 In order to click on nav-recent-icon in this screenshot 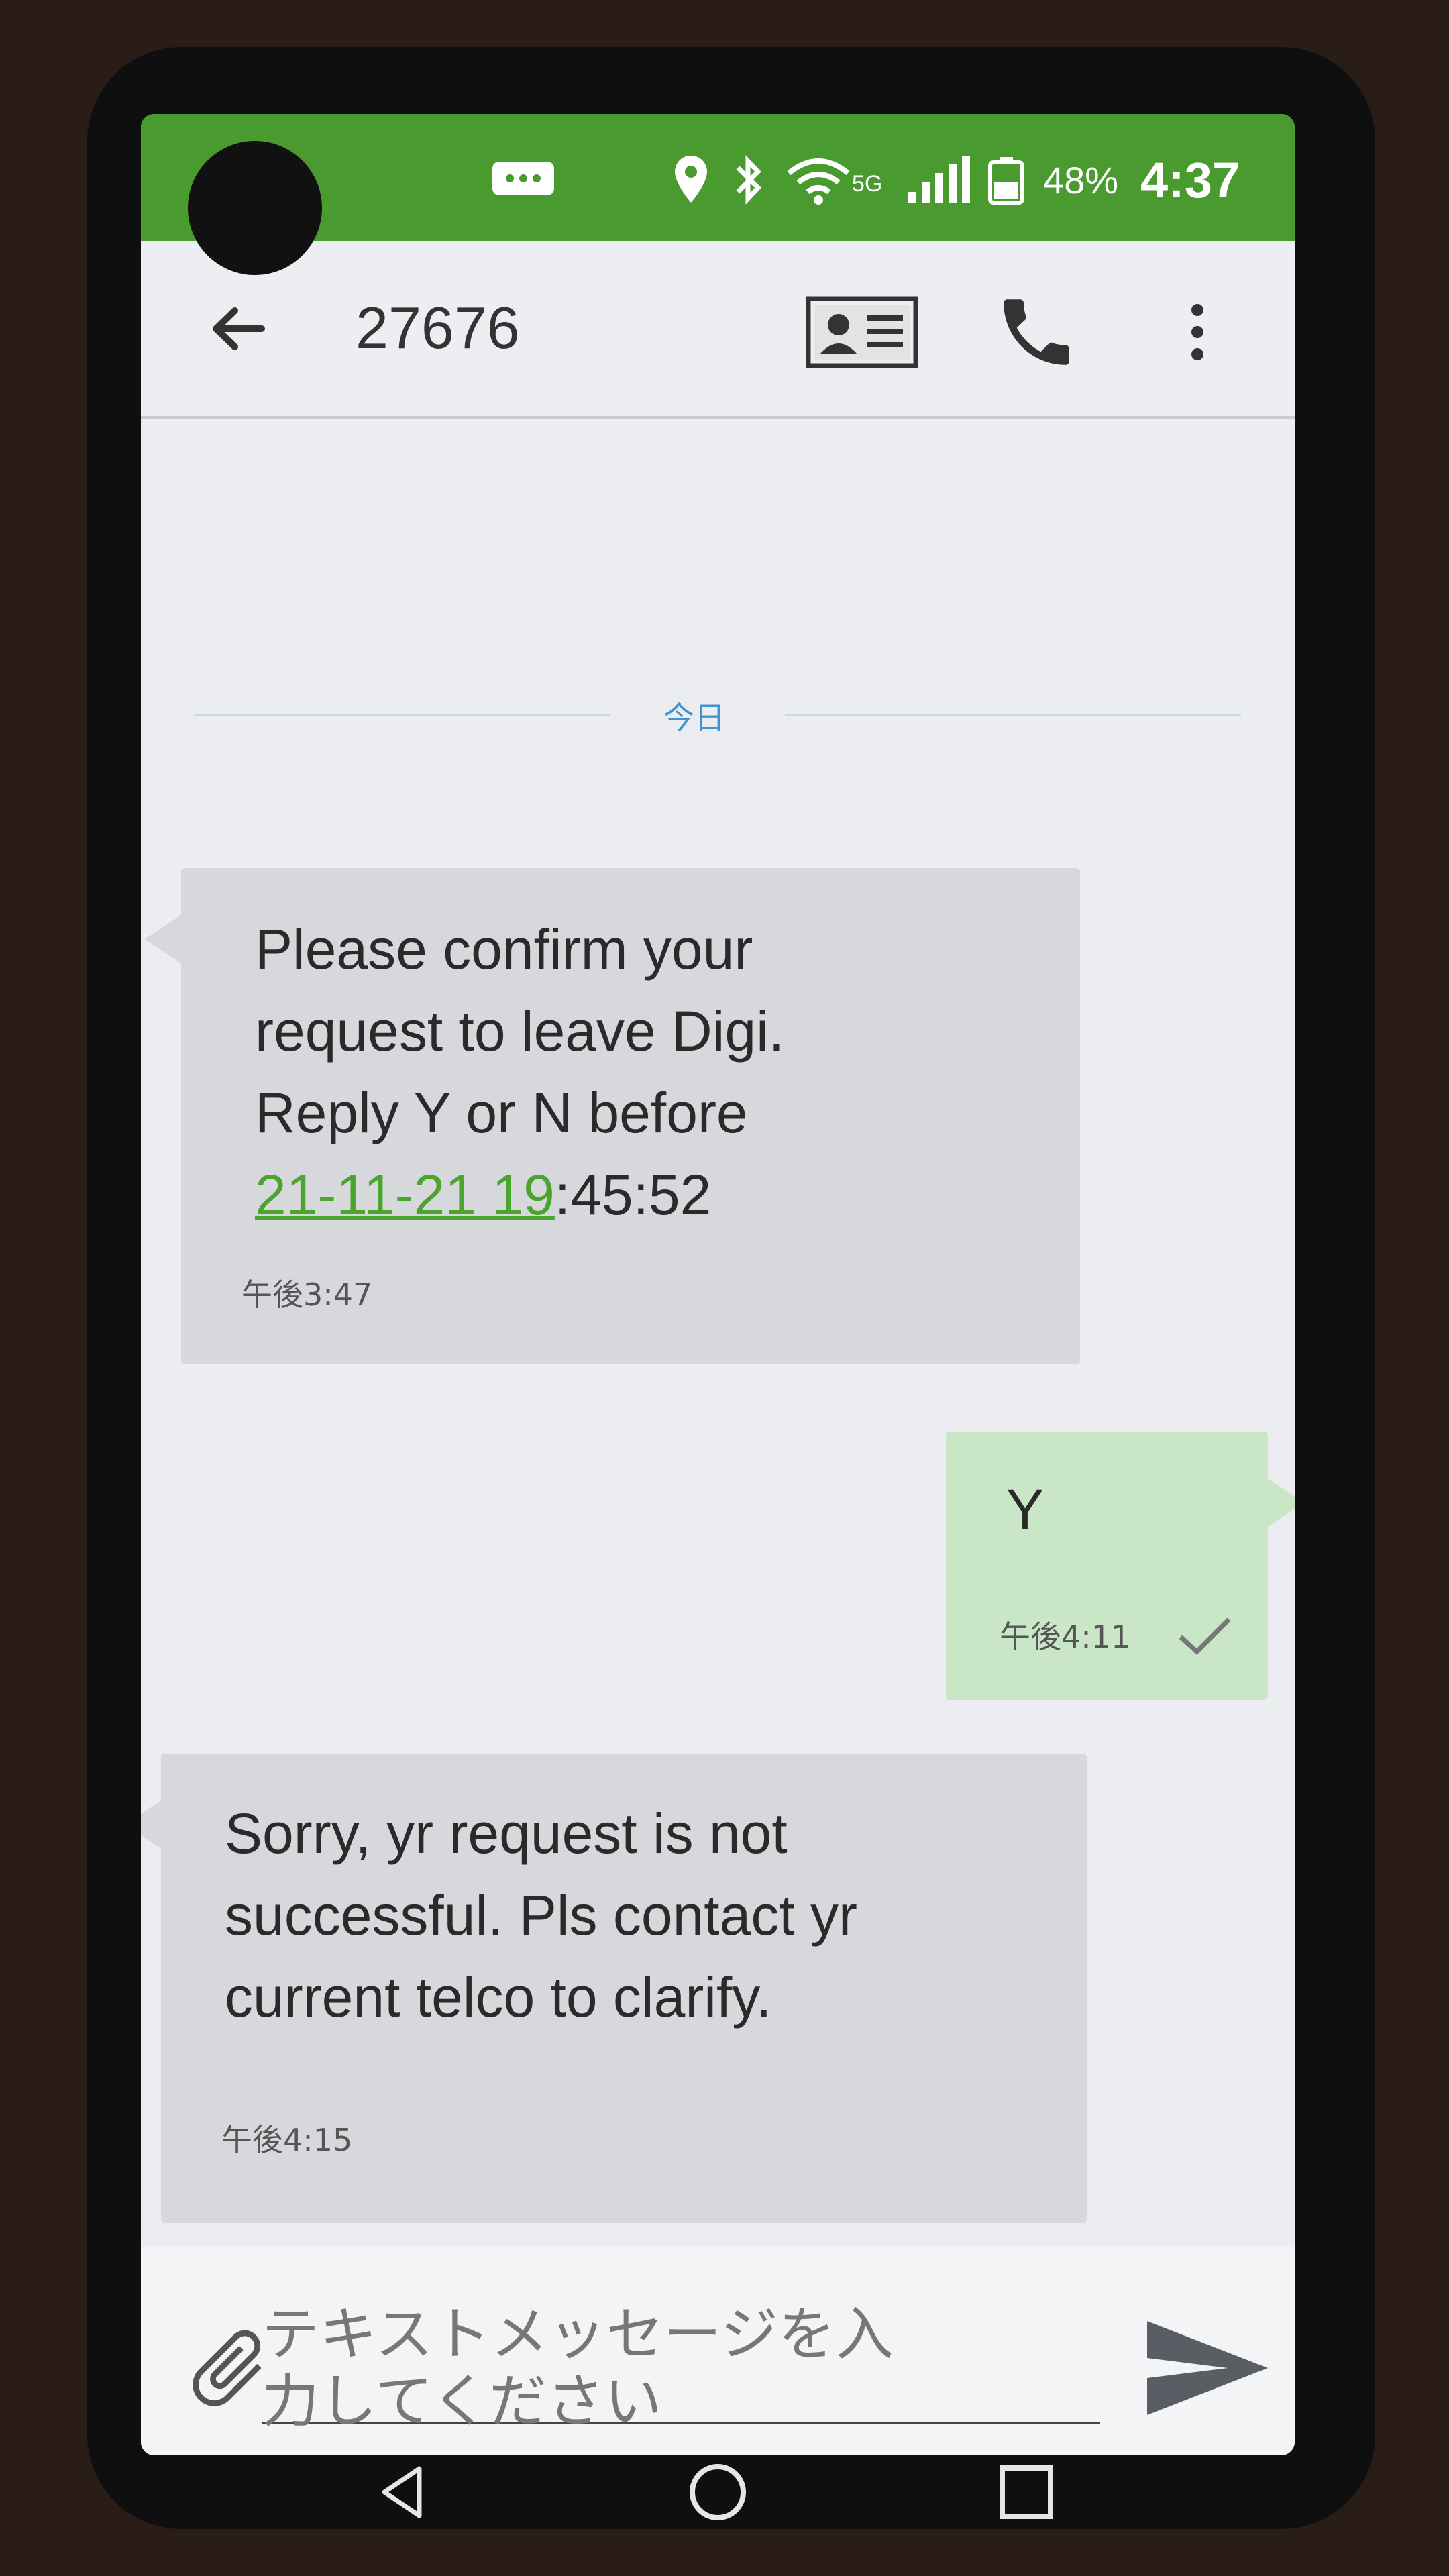, I will do `click(1026, 2492)`.